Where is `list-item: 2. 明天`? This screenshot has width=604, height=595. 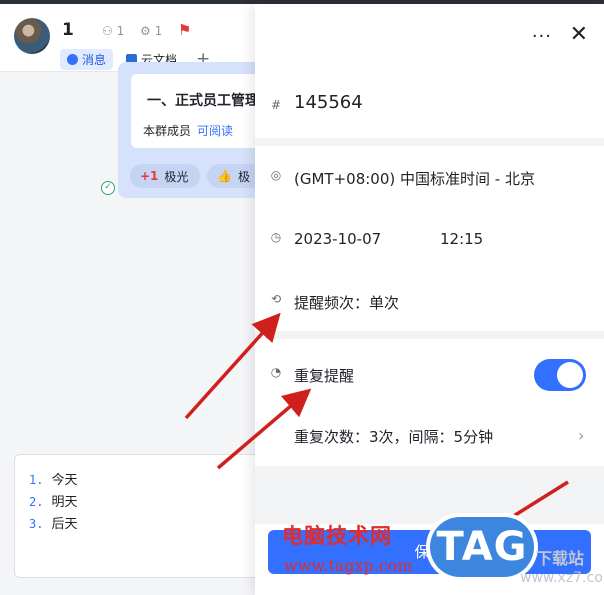 list-item: 2. 明天 is located at coordinates (53, 502).